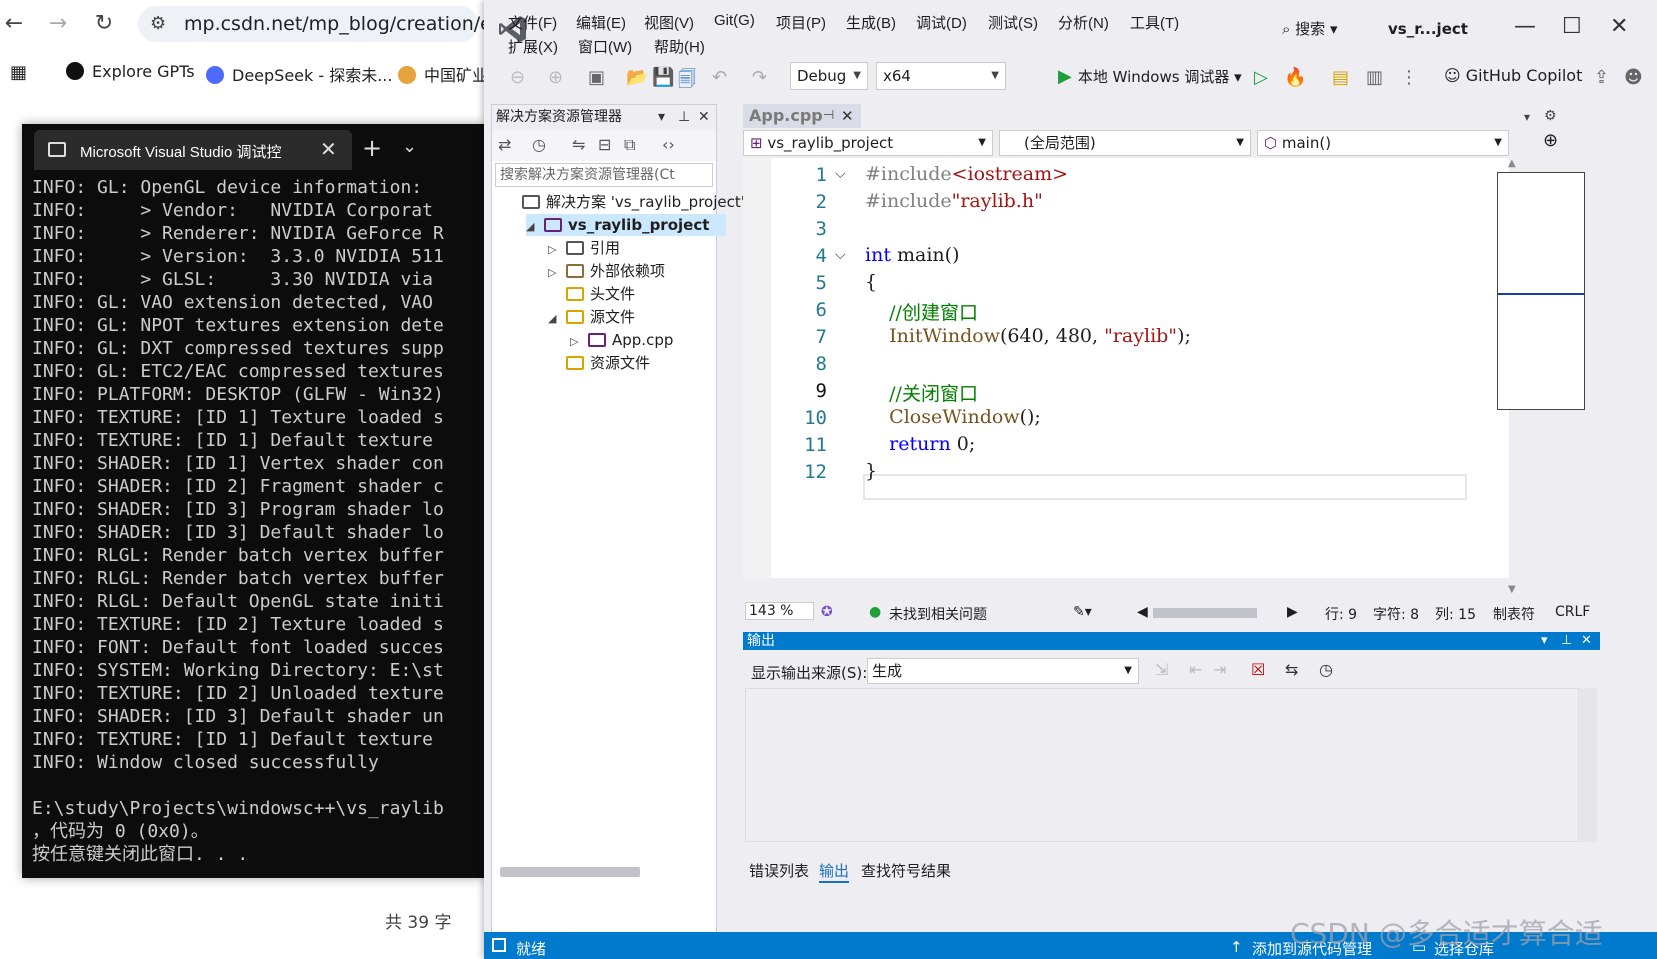 This screenshot has width=1657, height=959. I want to click on word-wrap-icon: ⇆, so click(1291, 669).